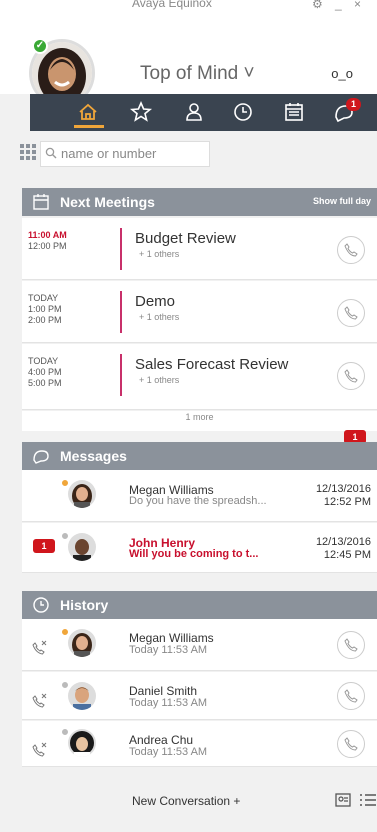 The width and height of the screenshot is (377, 832). What do you see at coordinates (47, 240) in the screenshot?
I see `meeting-time: 11:00 AM 12:00 PM` at bounding box center [47, 240].